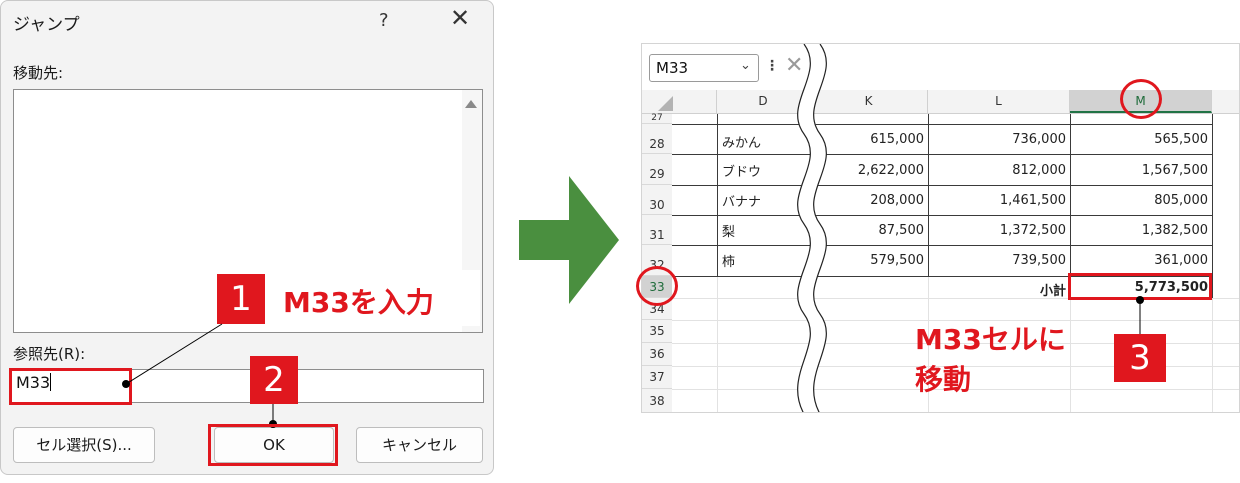 The width and height of the screenshot is (1240, 483). I want to click on step3-text: M33セルに 移動, so click(990, 360).